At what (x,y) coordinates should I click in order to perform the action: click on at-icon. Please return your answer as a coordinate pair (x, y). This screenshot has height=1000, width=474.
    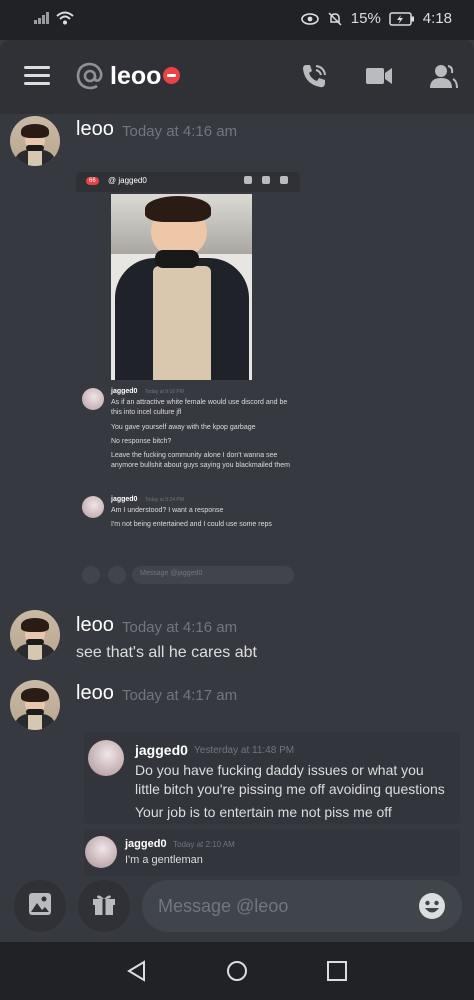
    Looking at the image, I should click on (90, 78).